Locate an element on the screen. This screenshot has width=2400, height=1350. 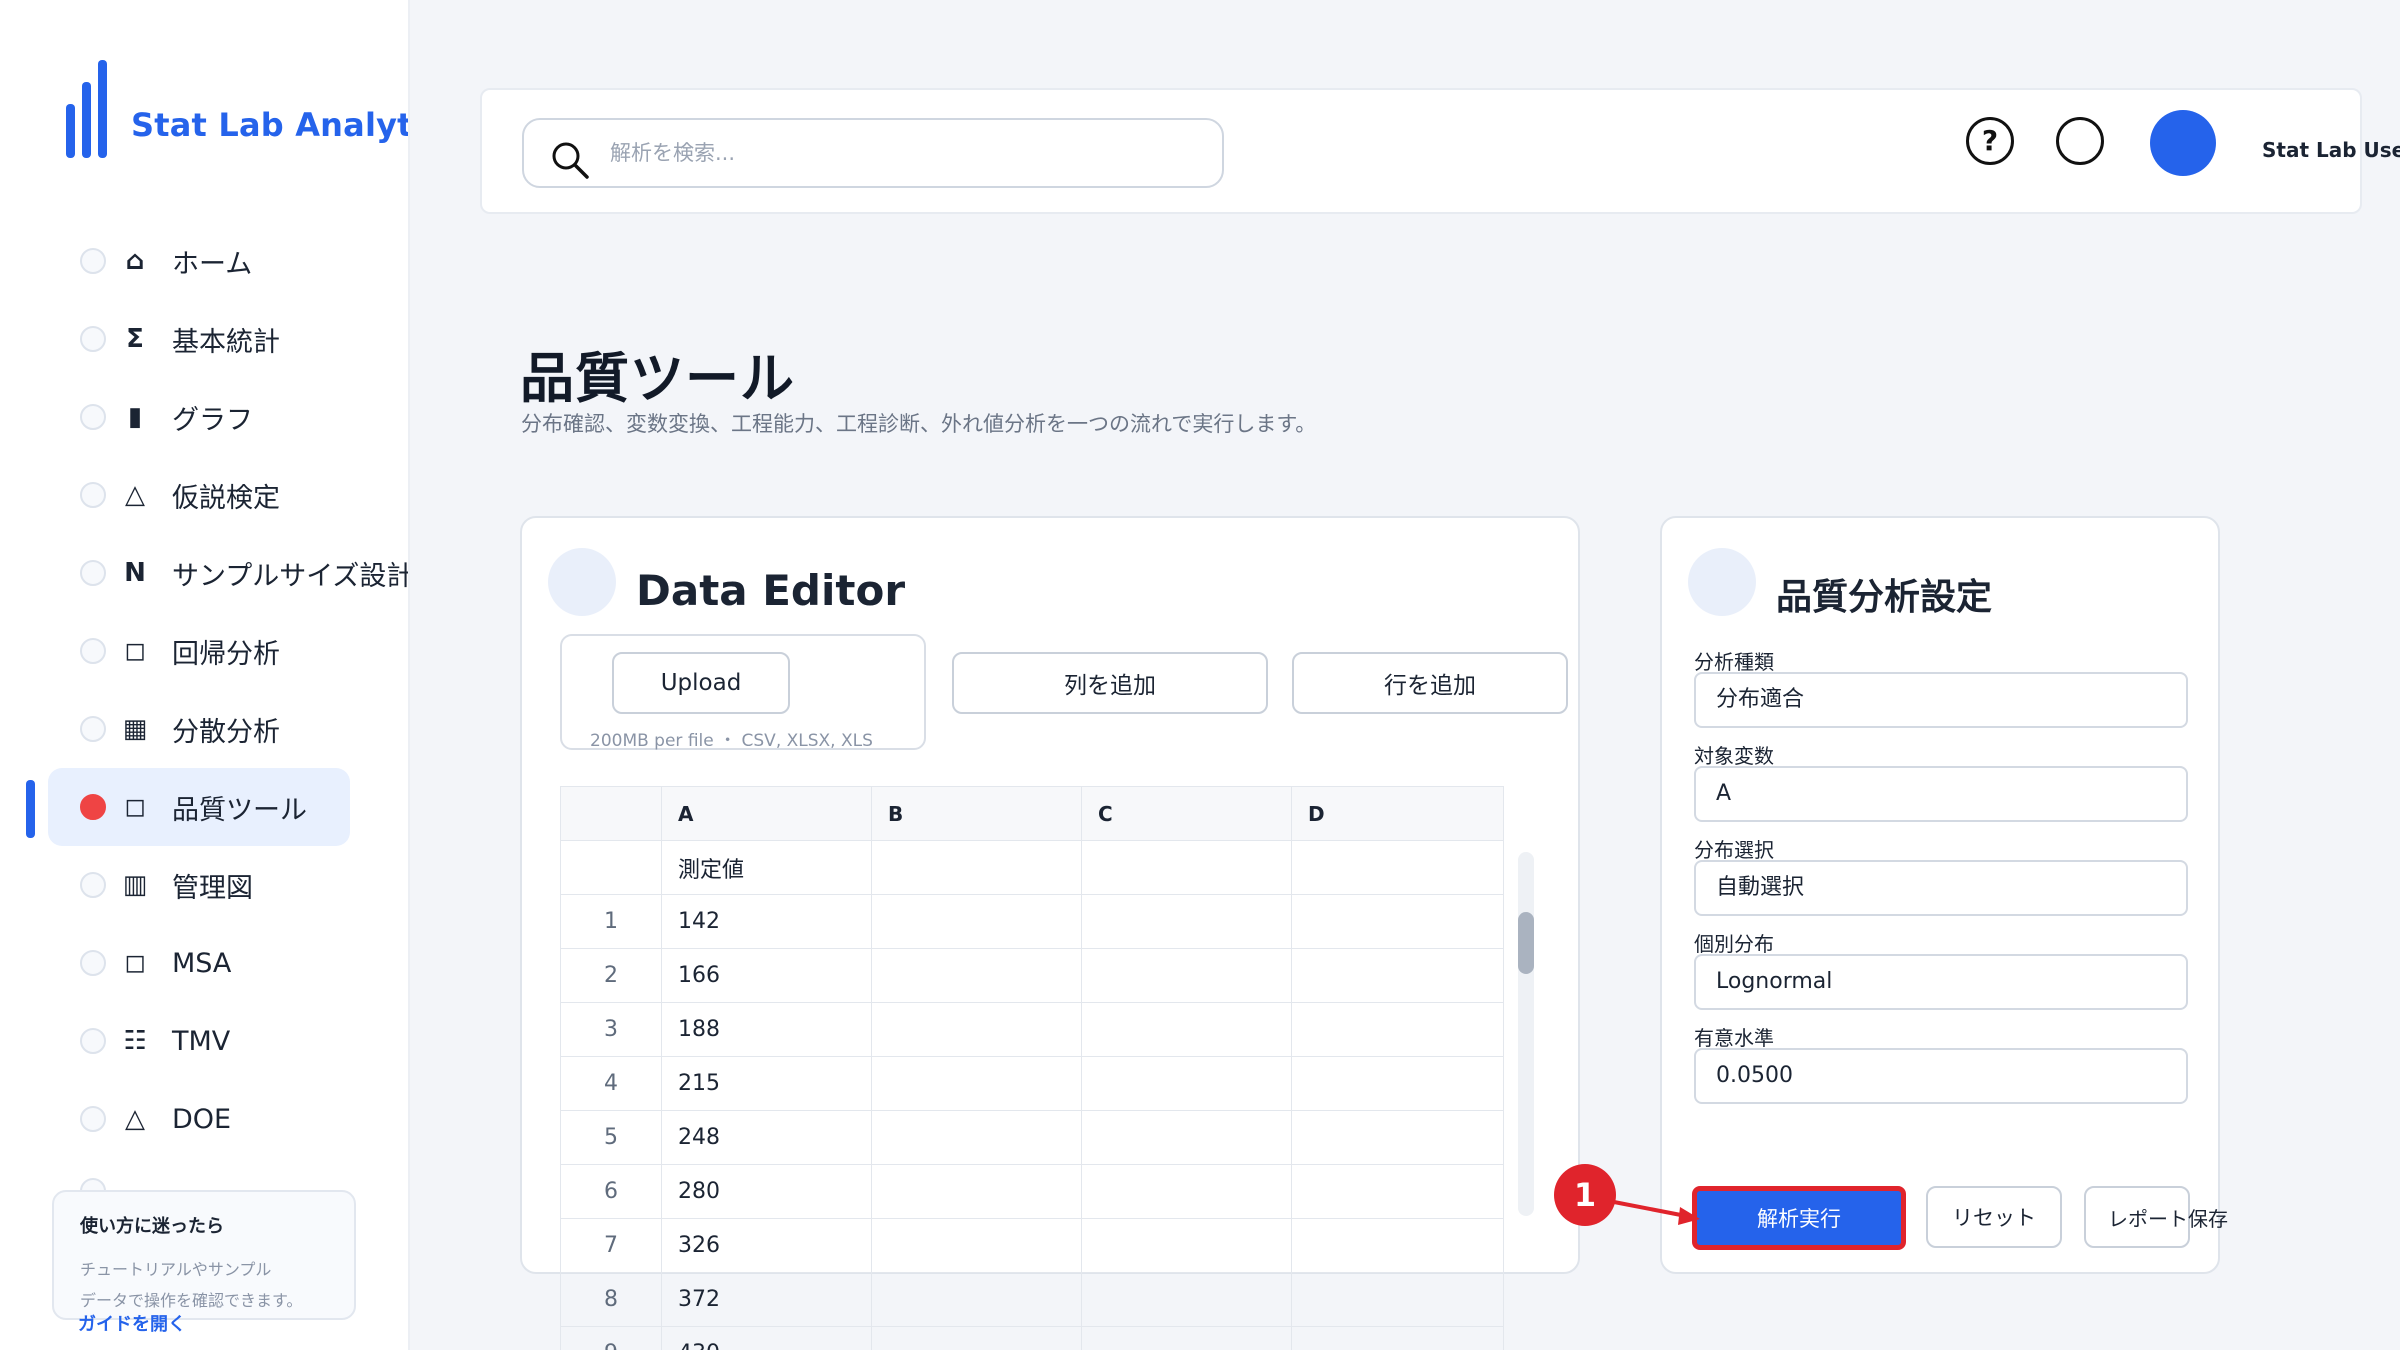
sidebar-item-label: 回帰分析 is located at coordinates (226, 654).